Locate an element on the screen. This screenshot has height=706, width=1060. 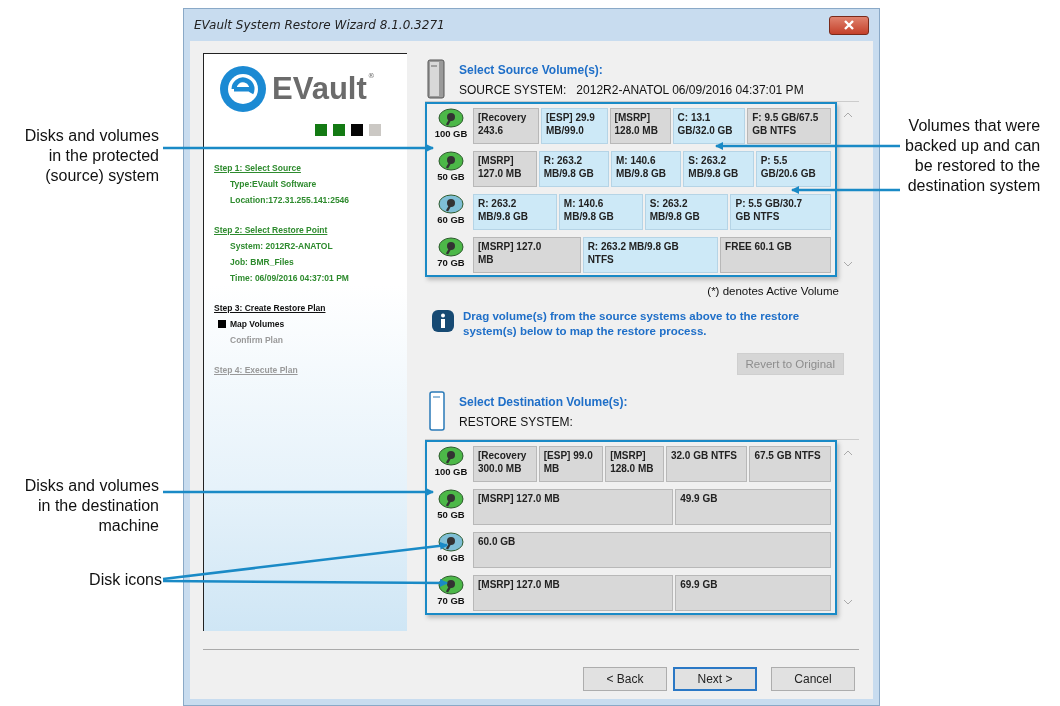
close-icon is located at coordinates (849, 25).